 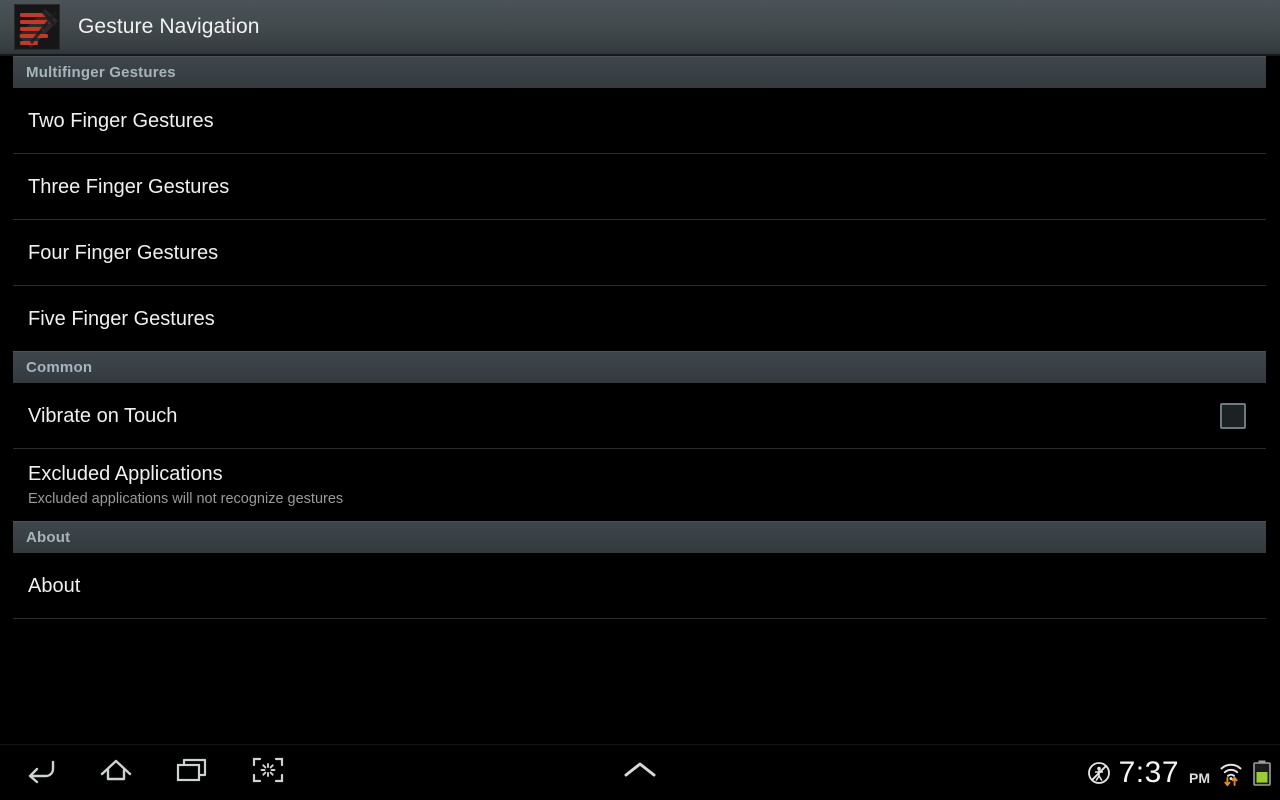 I want to click on list-item-title: About, so click(x=54, y=585).